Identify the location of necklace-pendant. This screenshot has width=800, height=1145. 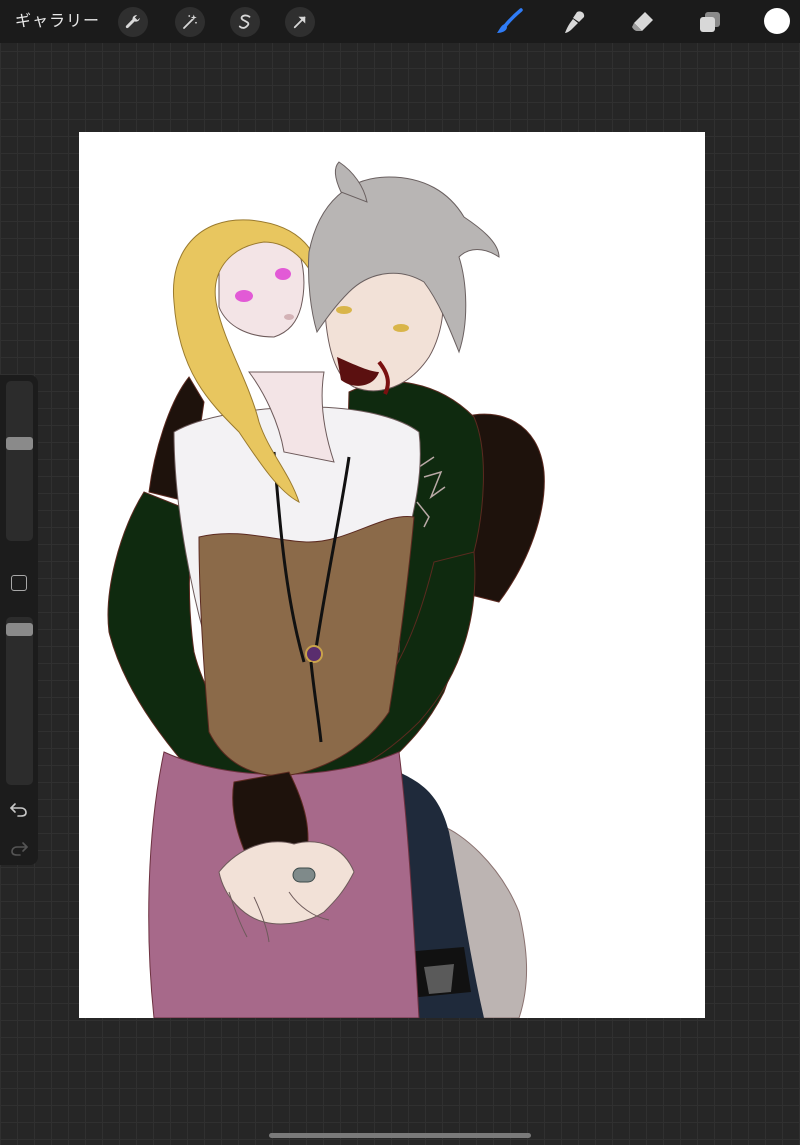
(314, 654).